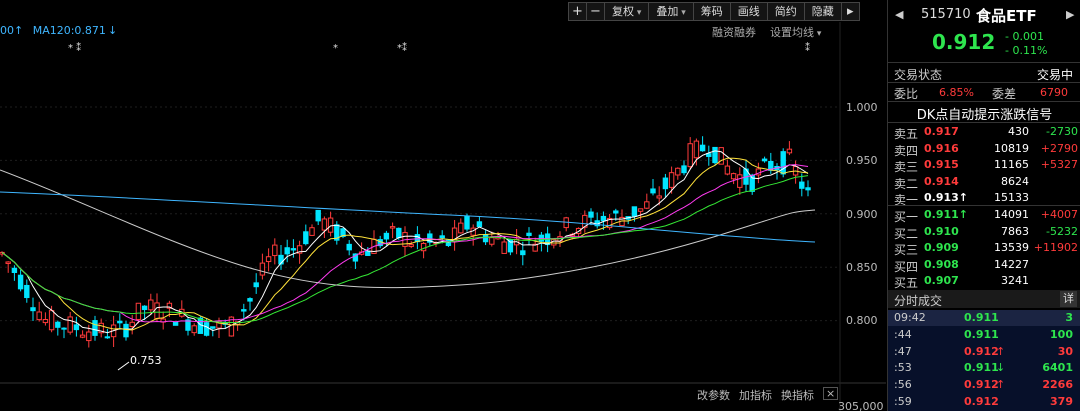 The width and height of the screenshot is (1080, 411). What do you see at coordinates (627, 11) in the screenshot?
I see `adjust-button: 复权` at bounding box center [627, 11].